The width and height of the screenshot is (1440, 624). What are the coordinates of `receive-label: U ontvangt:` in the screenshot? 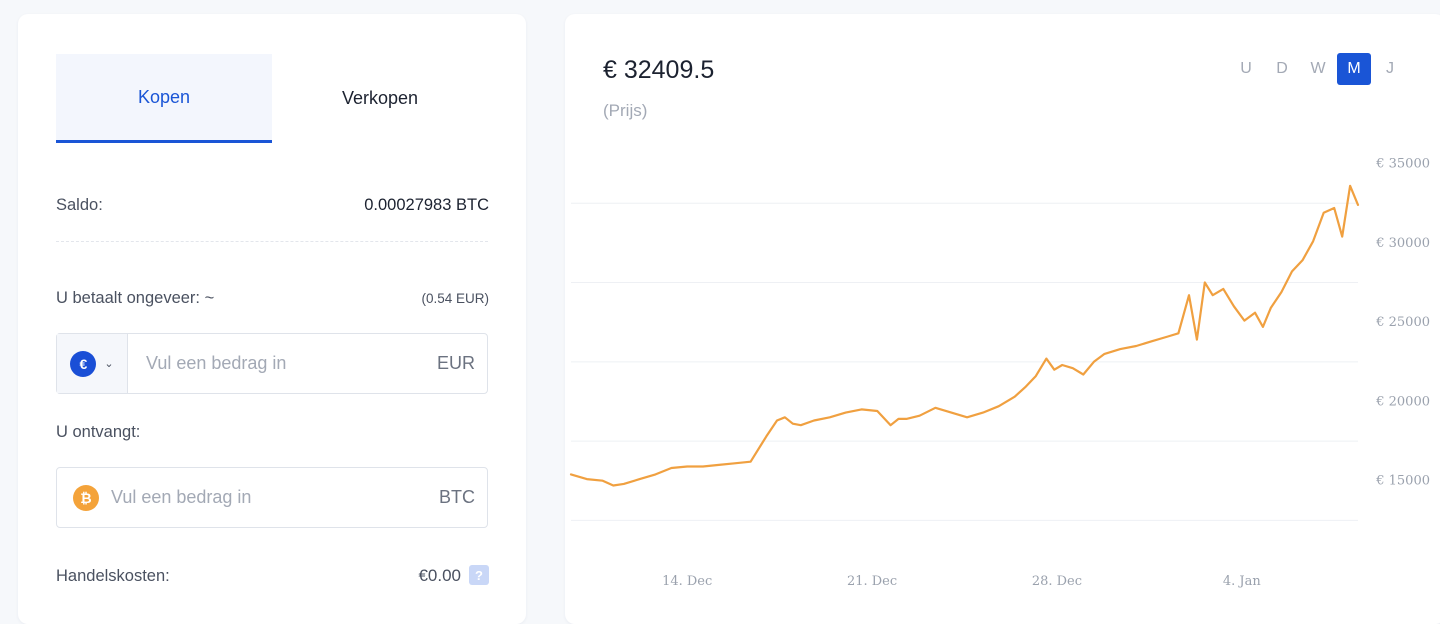 It's located at (98, 432).